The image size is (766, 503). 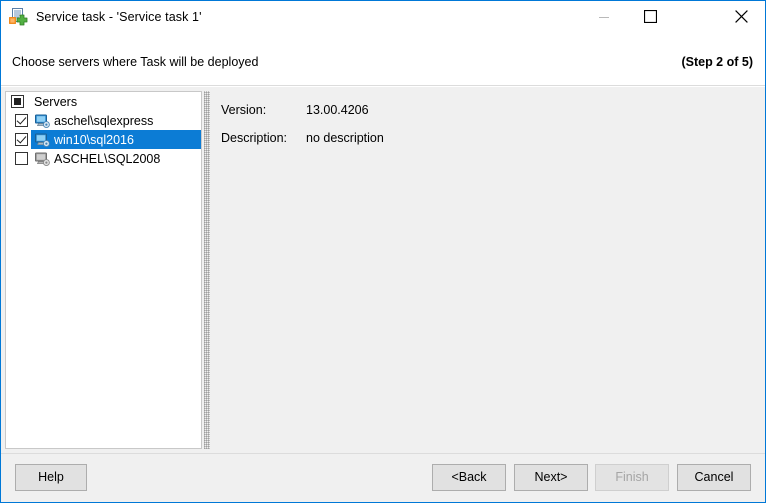 I want to click on maximize-button, so click(x=650, y=16).